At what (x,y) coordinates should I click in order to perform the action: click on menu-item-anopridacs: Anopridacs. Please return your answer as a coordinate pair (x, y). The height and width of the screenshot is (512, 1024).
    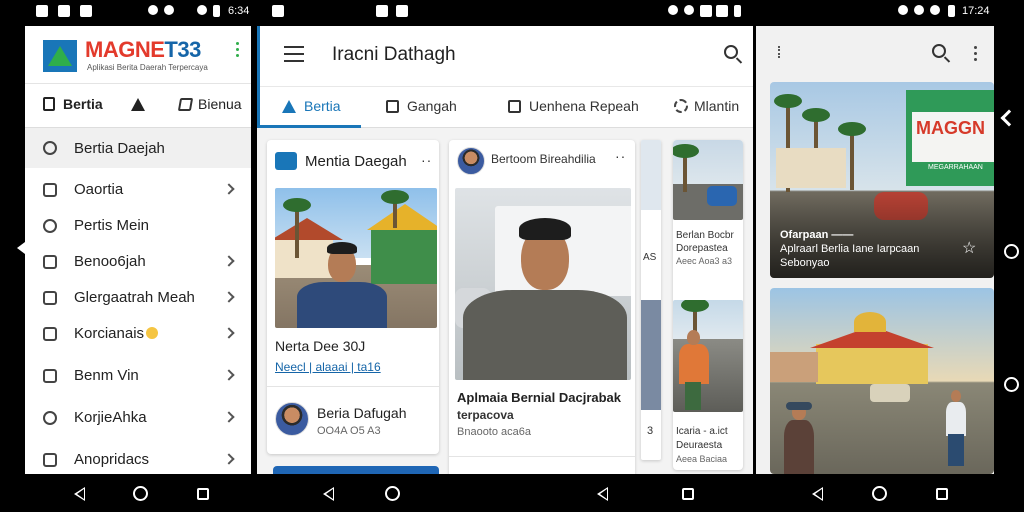
    Looking at the image, I should click on (138, 458).